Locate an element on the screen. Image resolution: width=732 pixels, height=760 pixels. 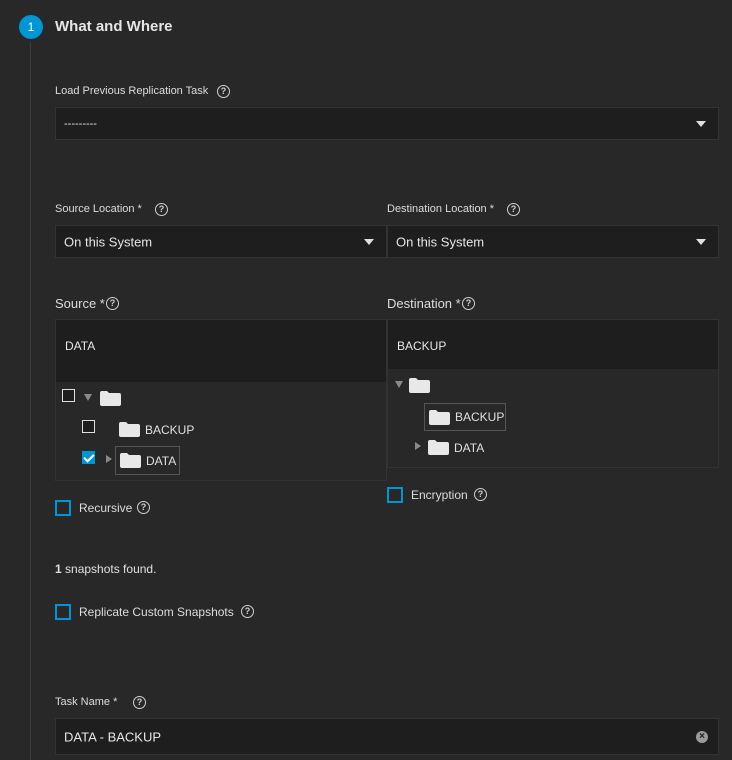
source-location-label: Source Location * is located at coordinates (98, 209).